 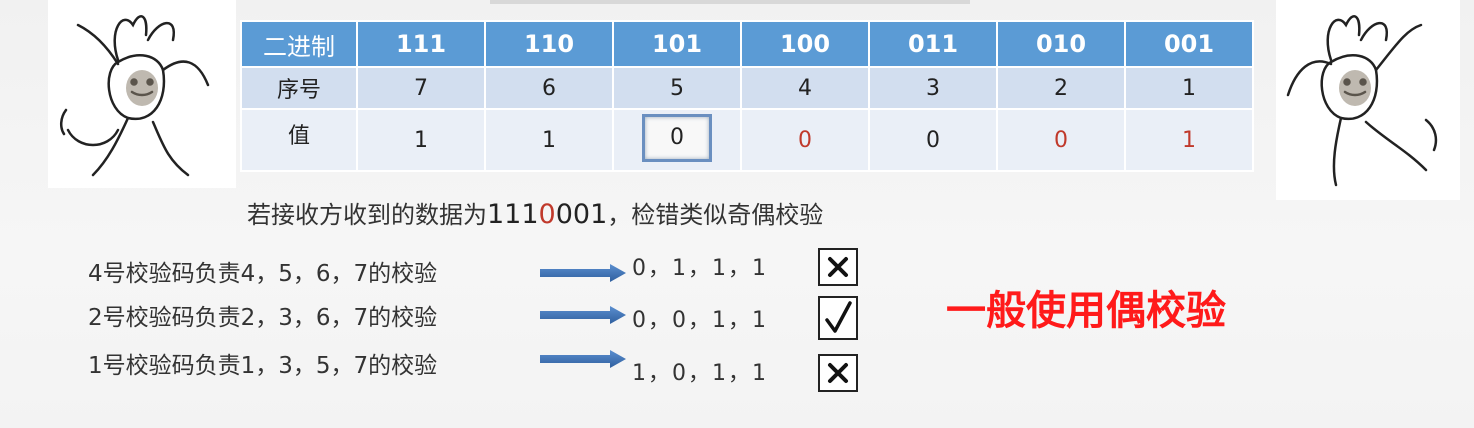 I want to click on sequence-cell: 2, so click(x=1061, y=88).